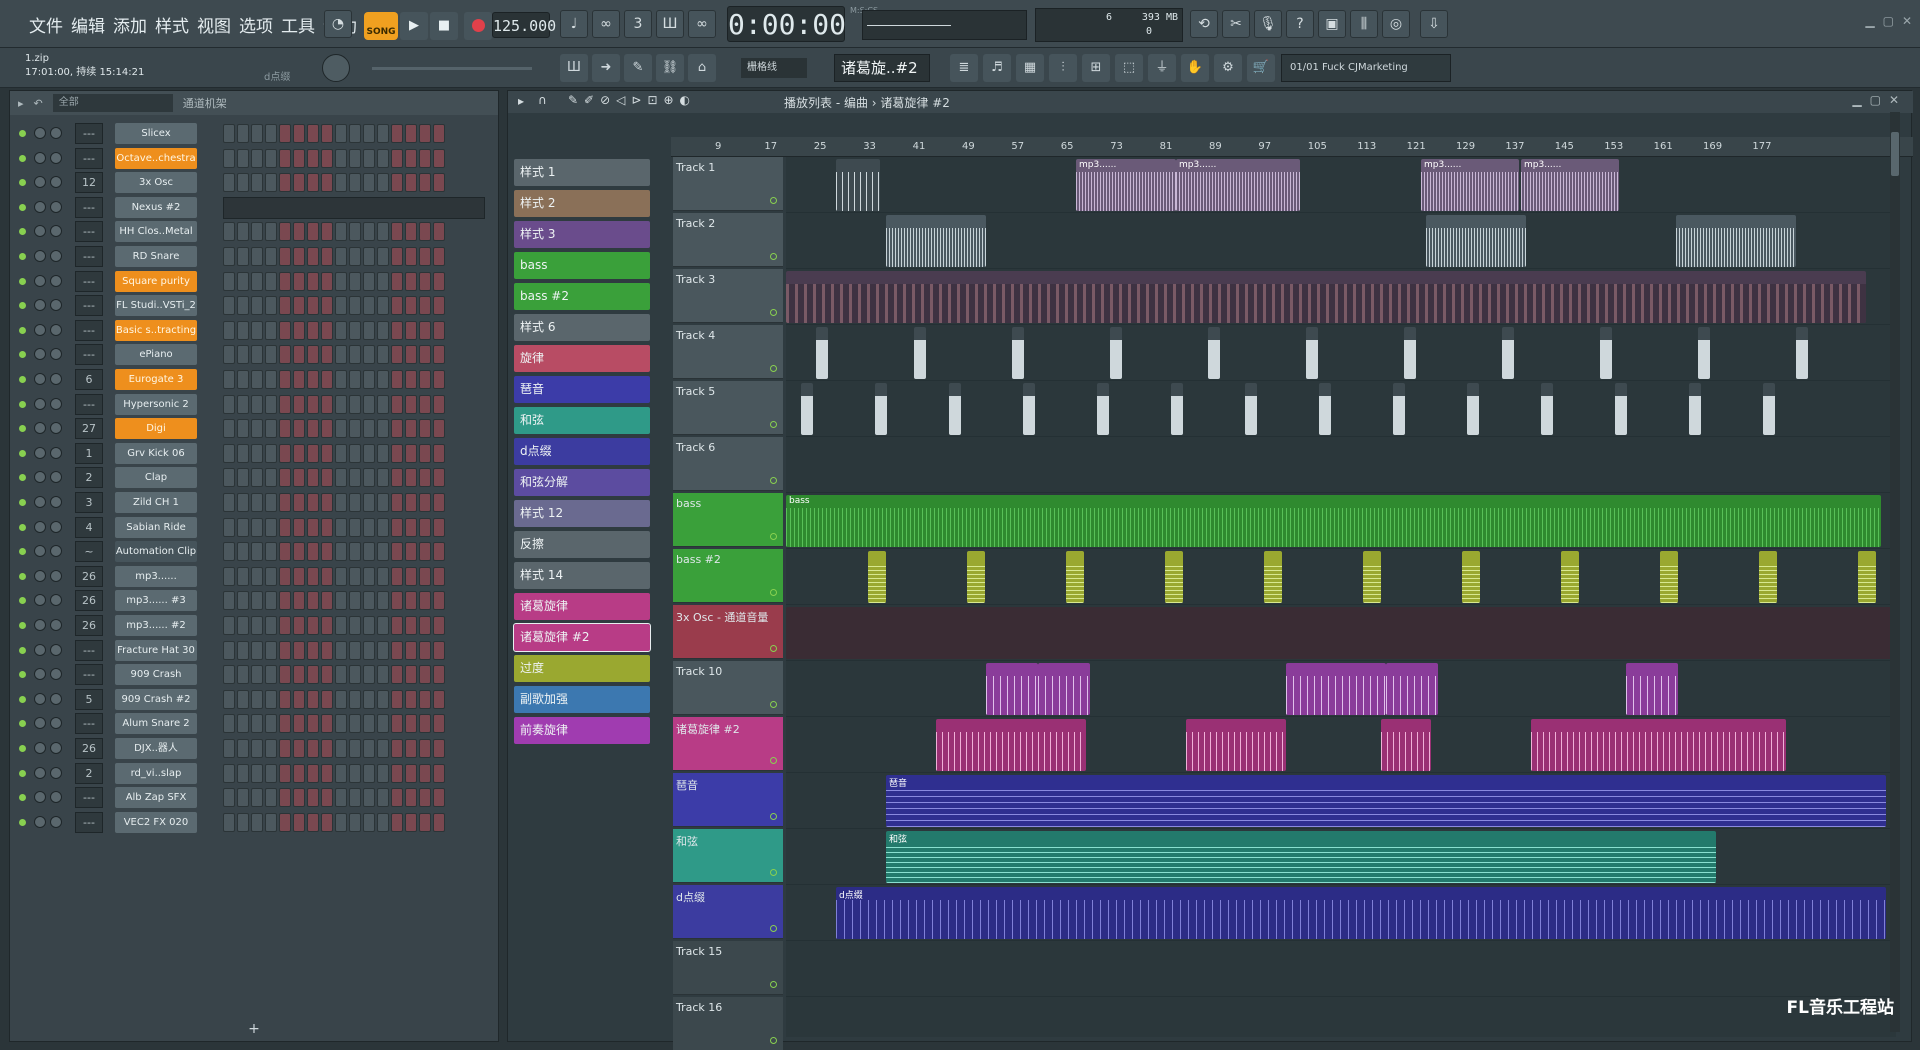  Describe the element at coordinates (1301, 857) in the screenshot. I see `playlist-clip: 和弦` at that location.